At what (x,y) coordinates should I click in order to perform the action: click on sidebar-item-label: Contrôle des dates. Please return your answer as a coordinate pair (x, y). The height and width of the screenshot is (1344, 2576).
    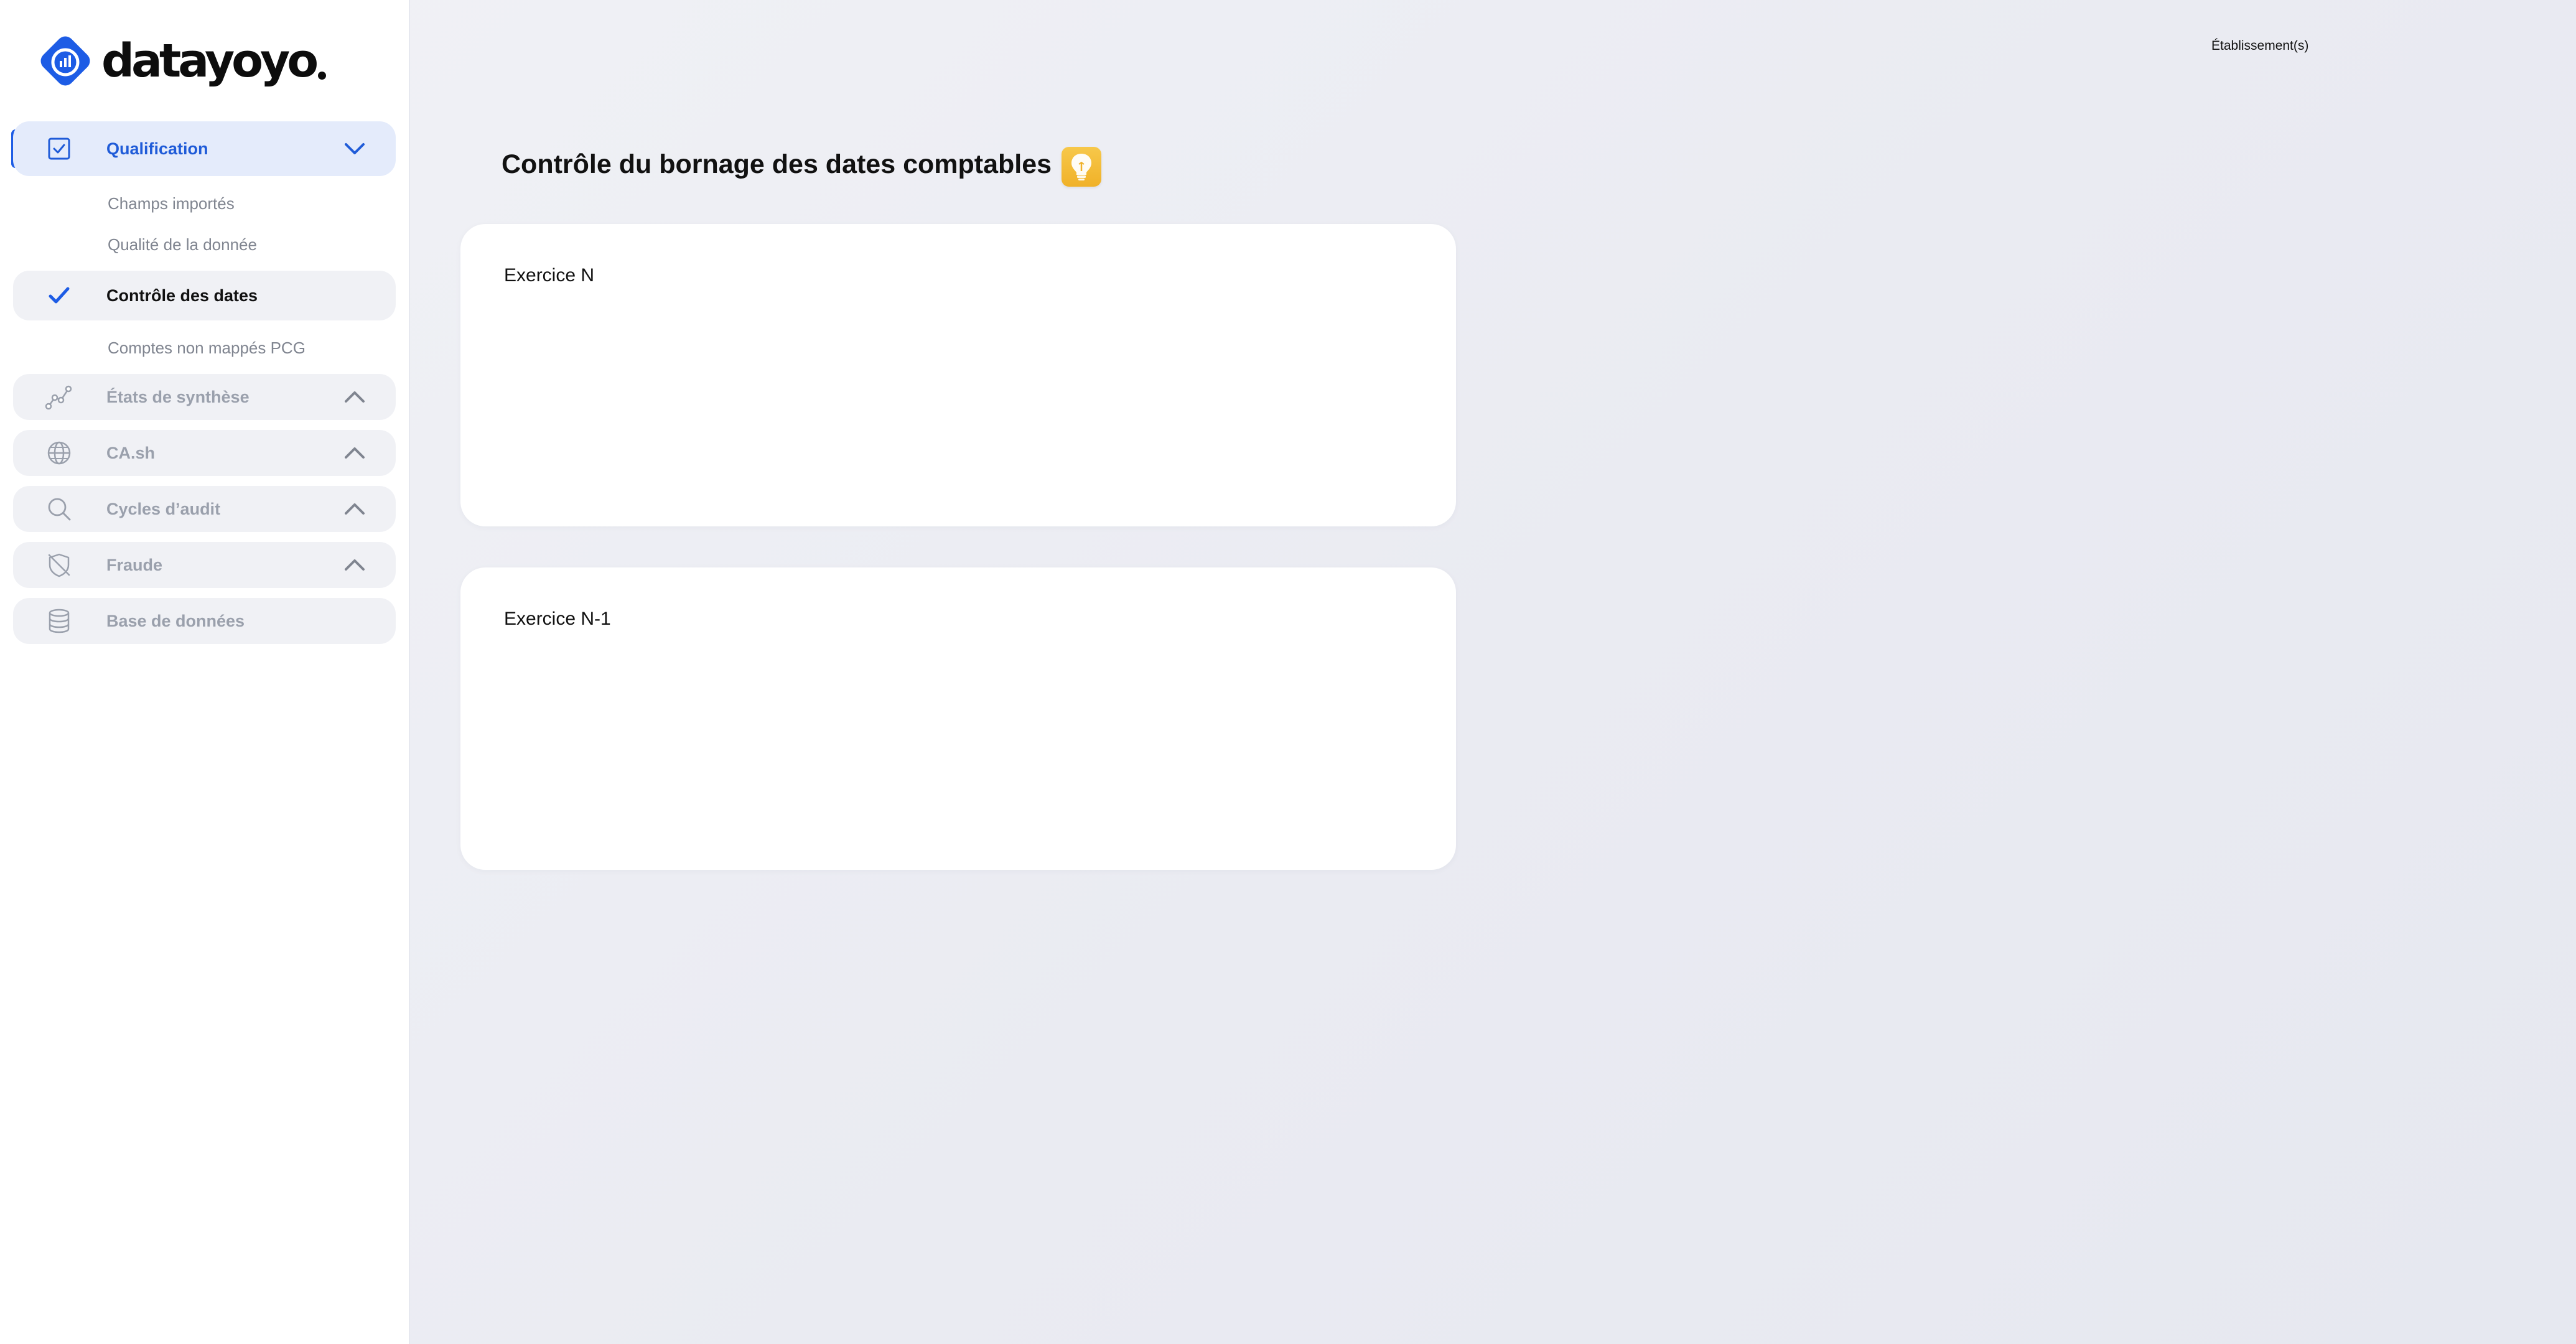
    Looking at the image, I should click on (182, 295).